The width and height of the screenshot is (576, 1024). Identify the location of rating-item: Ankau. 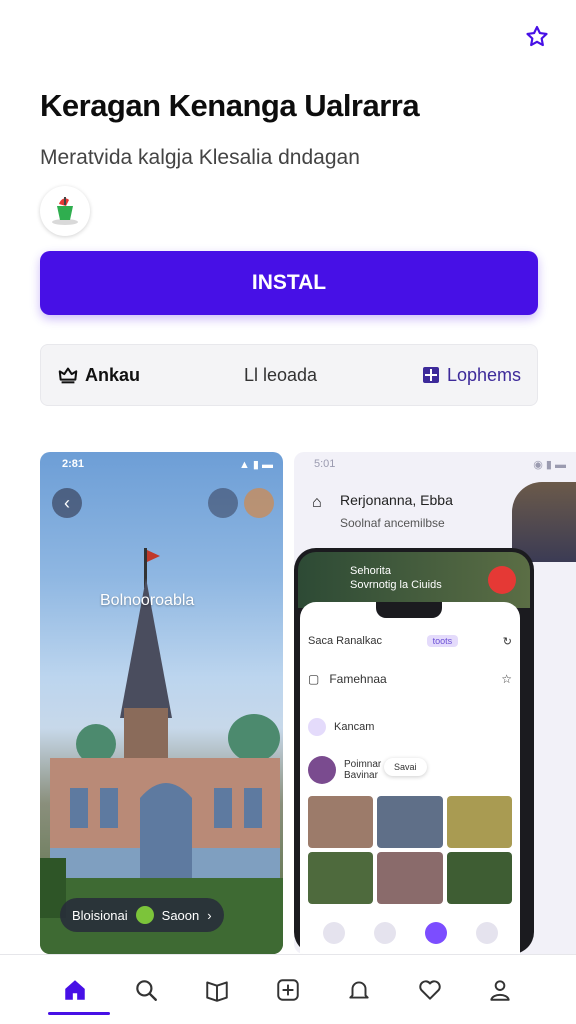
(98, 375).